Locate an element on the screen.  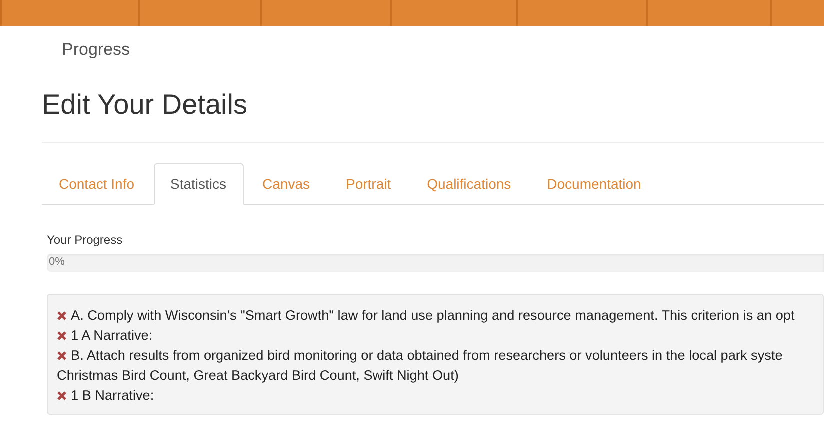
tab: Qualifications is located at coordinates (469, 183).